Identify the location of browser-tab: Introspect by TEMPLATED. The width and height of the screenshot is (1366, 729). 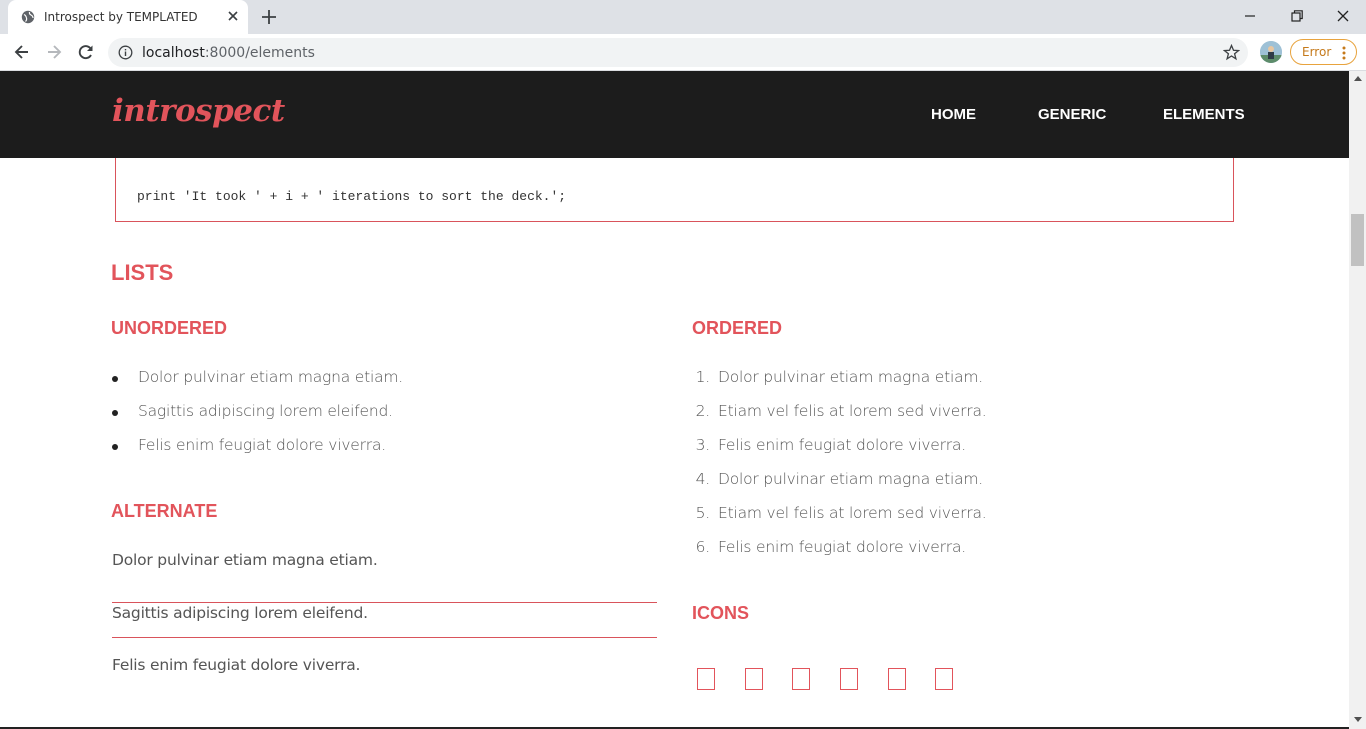
(128, 17).